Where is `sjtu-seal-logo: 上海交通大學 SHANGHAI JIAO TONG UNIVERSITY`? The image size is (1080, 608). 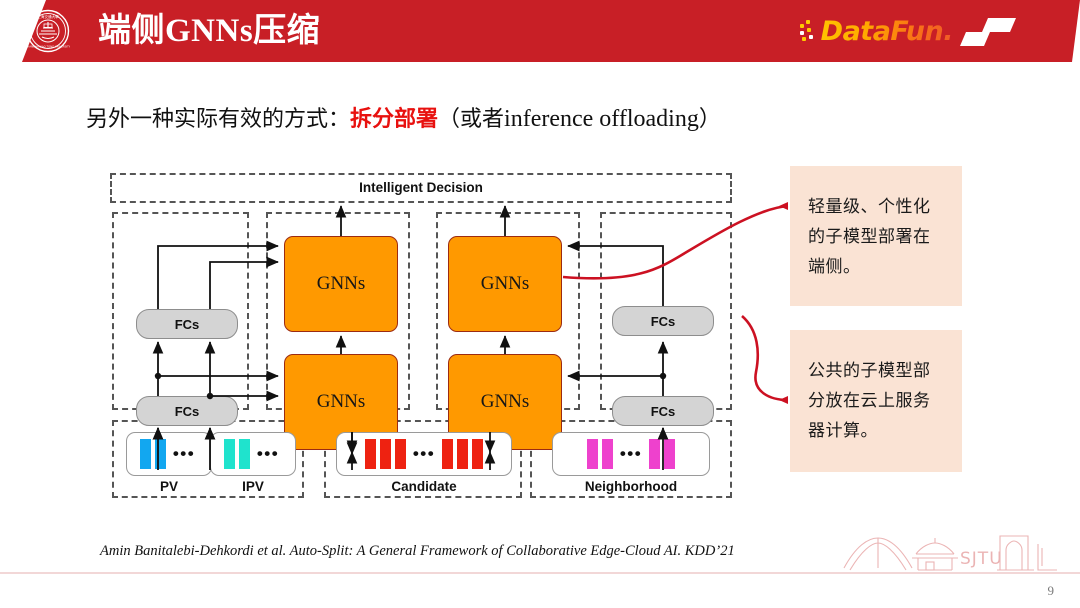 sjtu-seal-logo: 上海交通大學 SHANGHAI JIAO TONG UNIVERSITY is located at coordinates (48, 31).